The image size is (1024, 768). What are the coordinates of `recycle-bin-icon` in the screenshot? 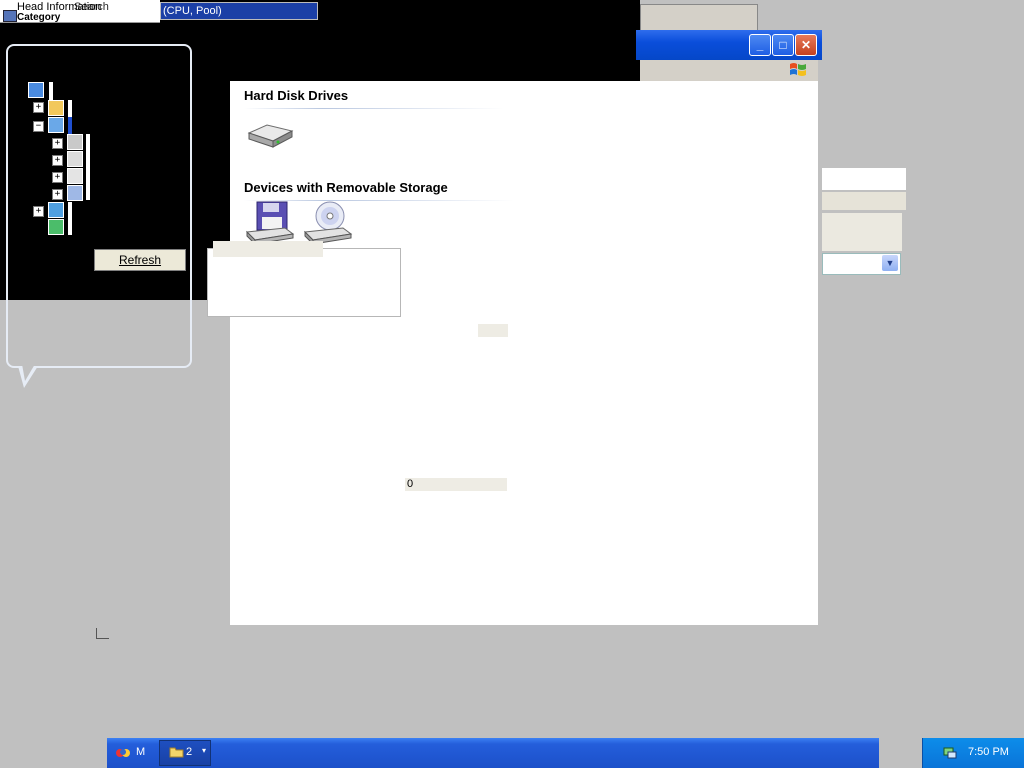 It's located at (56, 227).